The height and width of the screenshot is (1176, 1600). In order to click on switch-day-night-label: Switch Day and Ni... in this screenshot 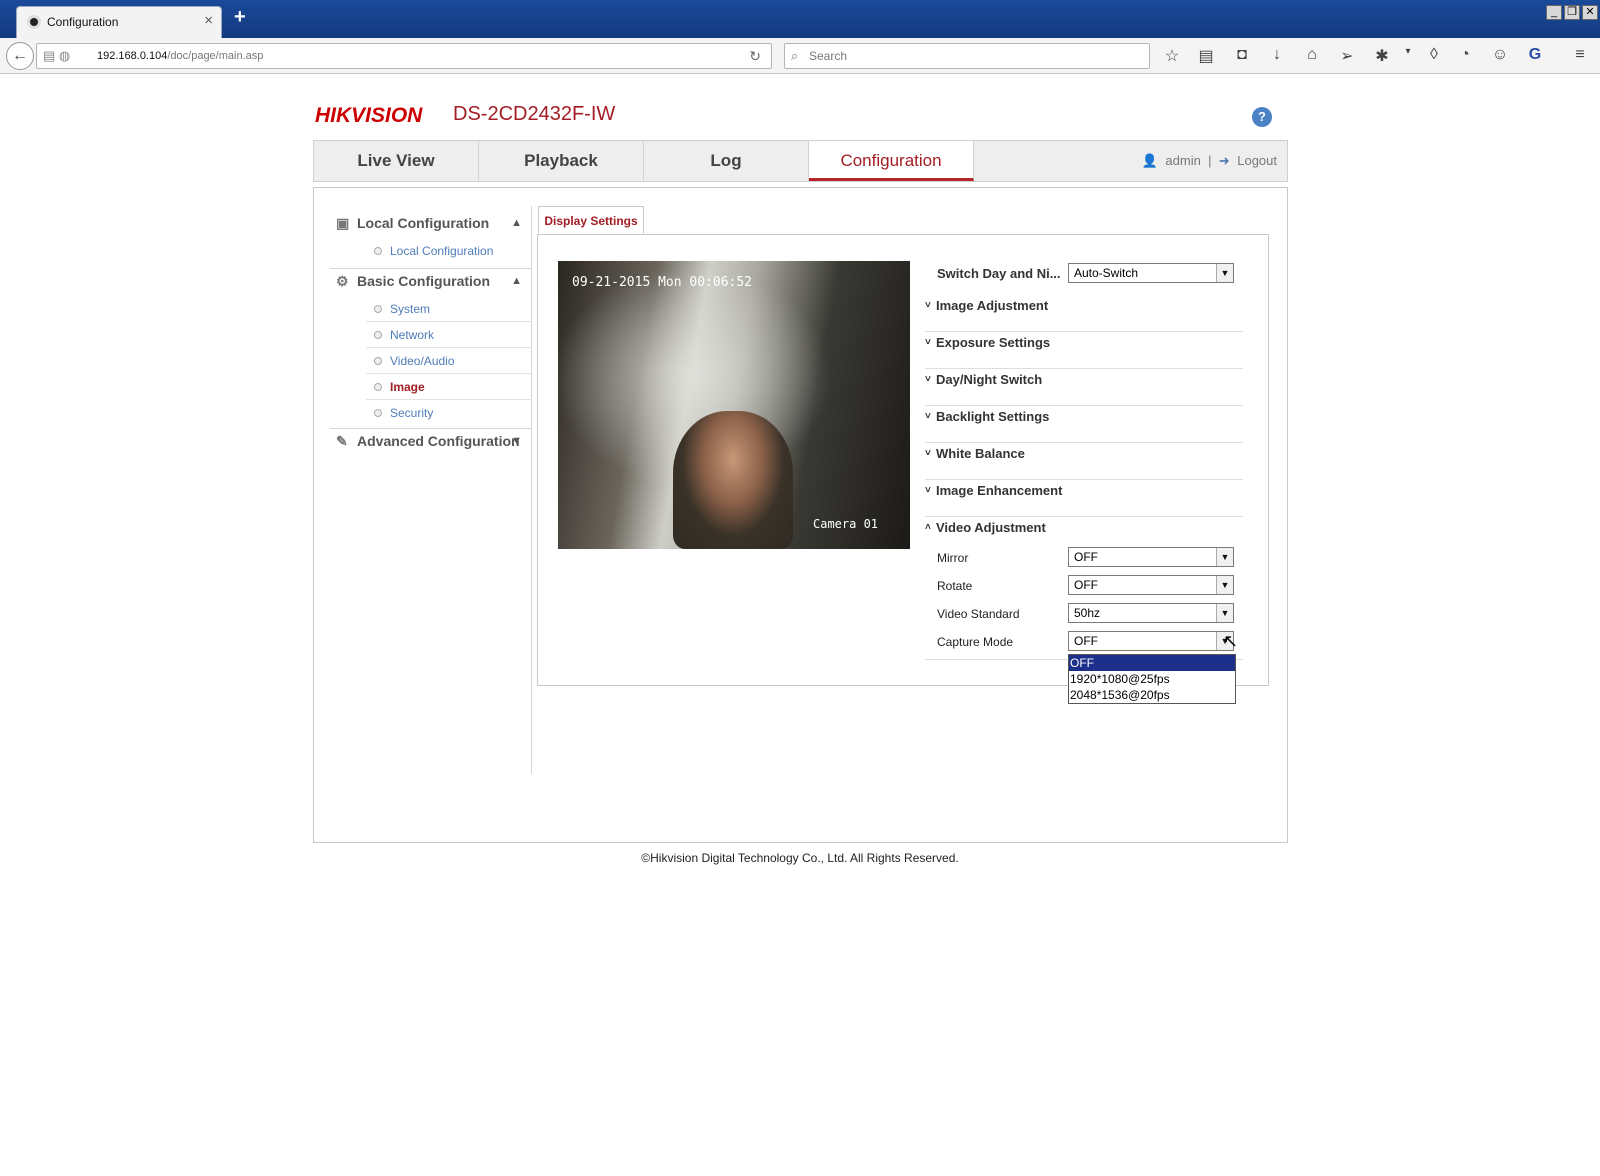, I will do `click(999, 273)`.